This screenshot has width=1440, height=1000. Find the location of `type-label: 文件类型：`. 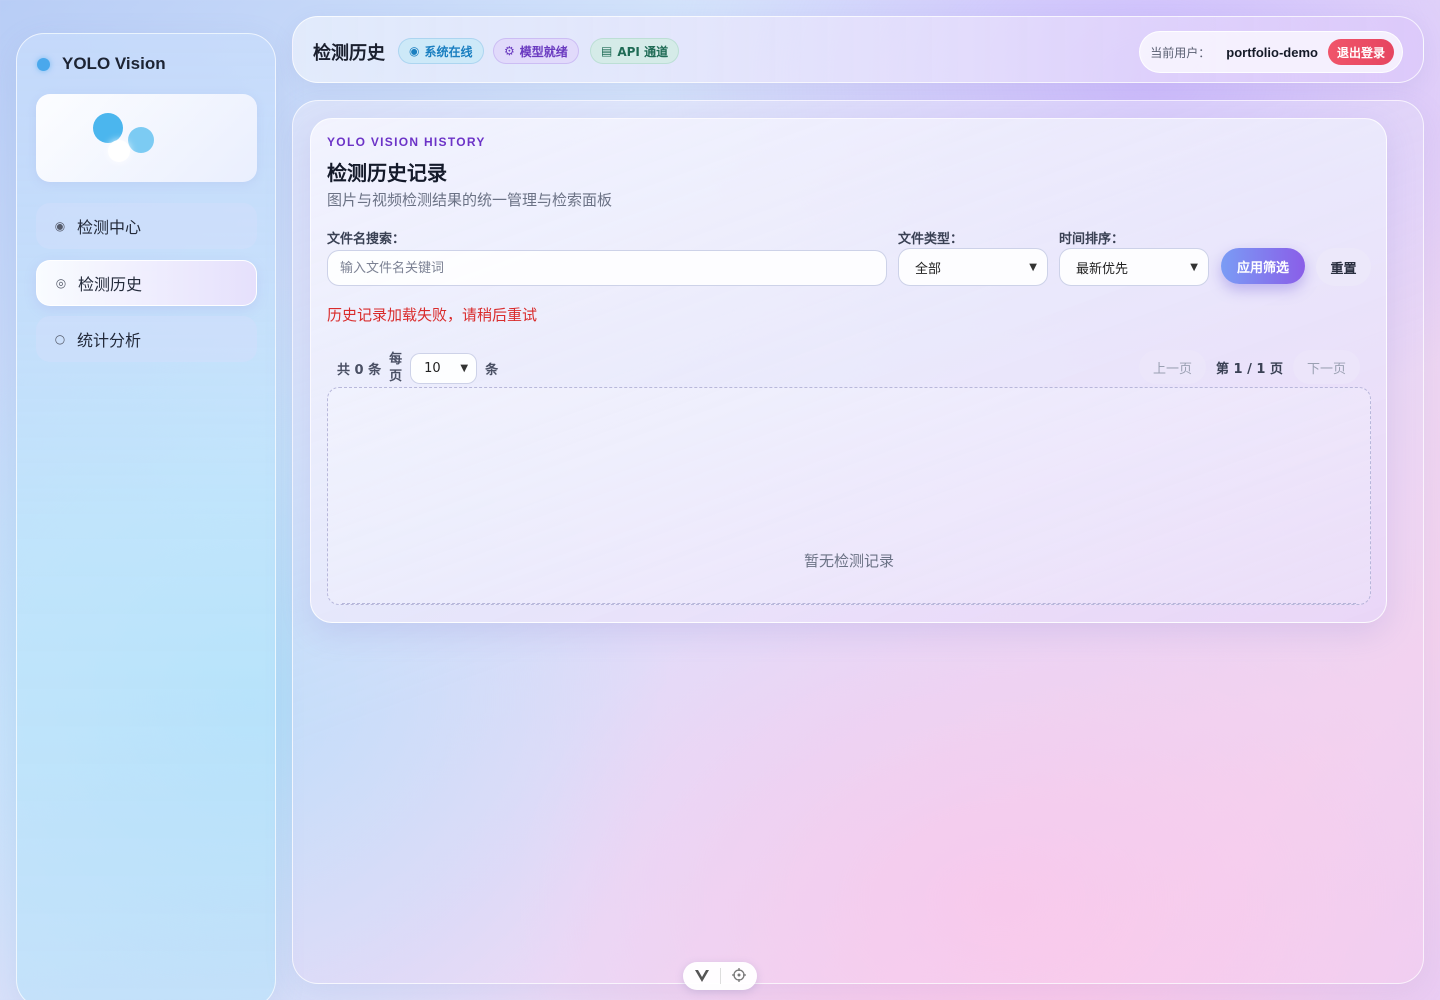

type-label: 文件类型： is located at coordinates (931, 239).